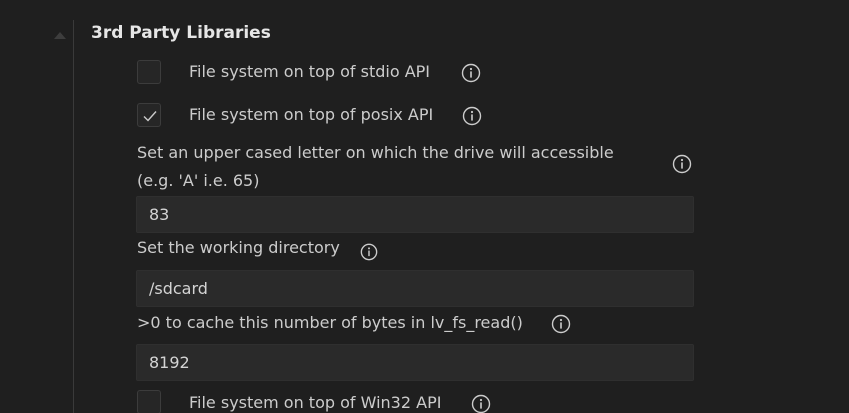 The height and width of the screenshot is (413, 849). What do you see at coordinates (415, 214) in the screenshot?
I see `drive-letter-input` at bounding box center [415, 214].